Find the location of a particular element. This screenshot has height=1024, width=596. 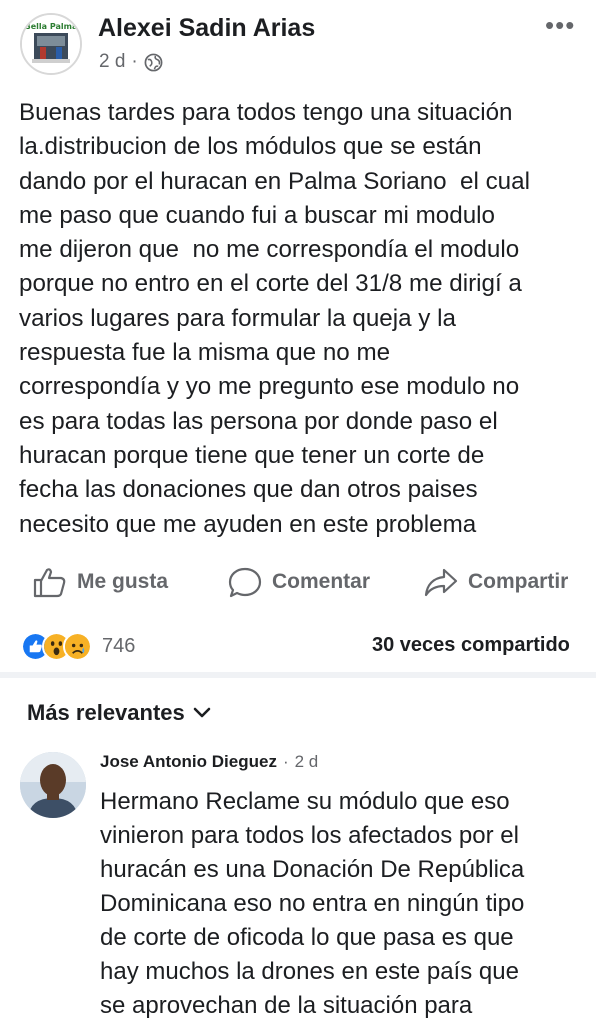

post-line: respuesta fue la misma que no me is located at coordinates (205, 353).